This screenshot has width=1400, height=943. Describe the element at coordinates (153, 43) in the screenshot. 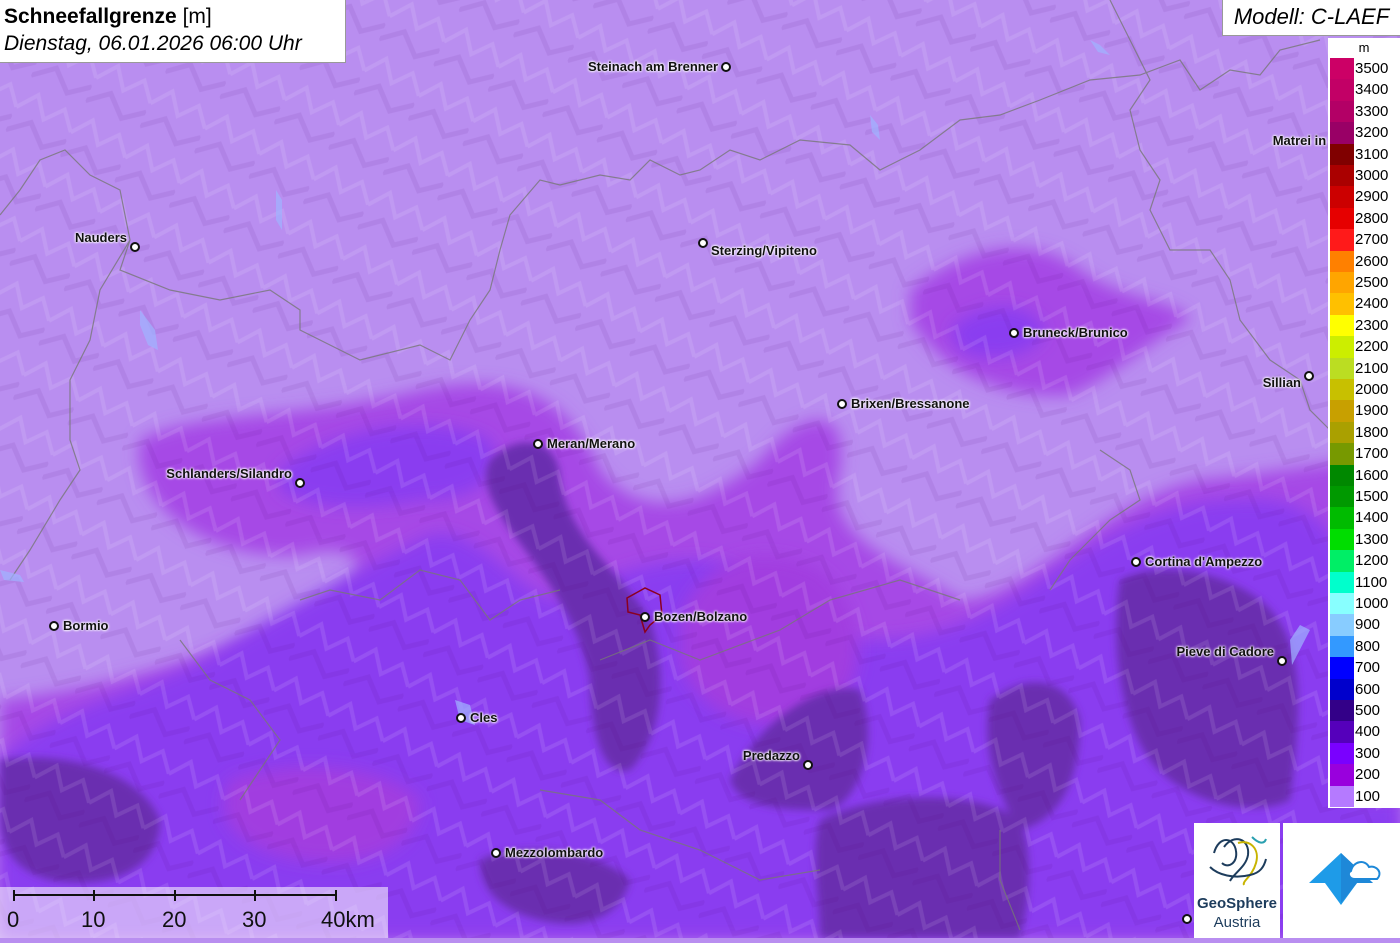

I see `map-datetime: Dienstag, 06.01.2026 06:00 Uhr` at that location.